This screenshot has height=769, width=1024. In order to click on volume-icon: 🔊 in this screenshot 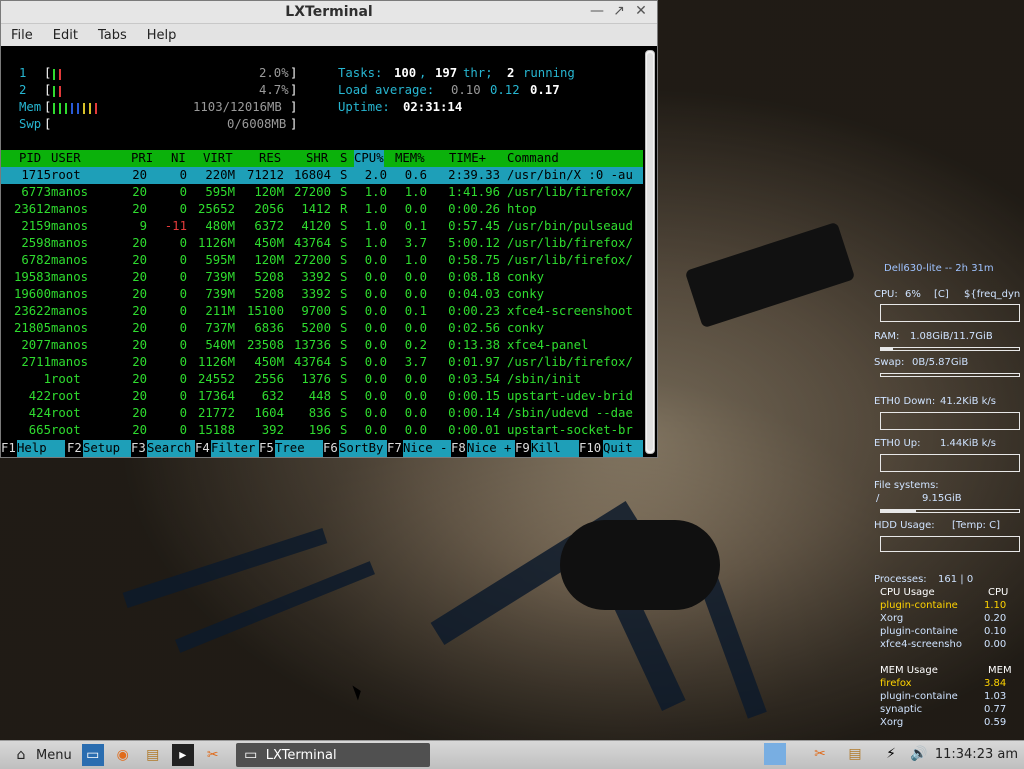, I will do `click(919, 754)`.